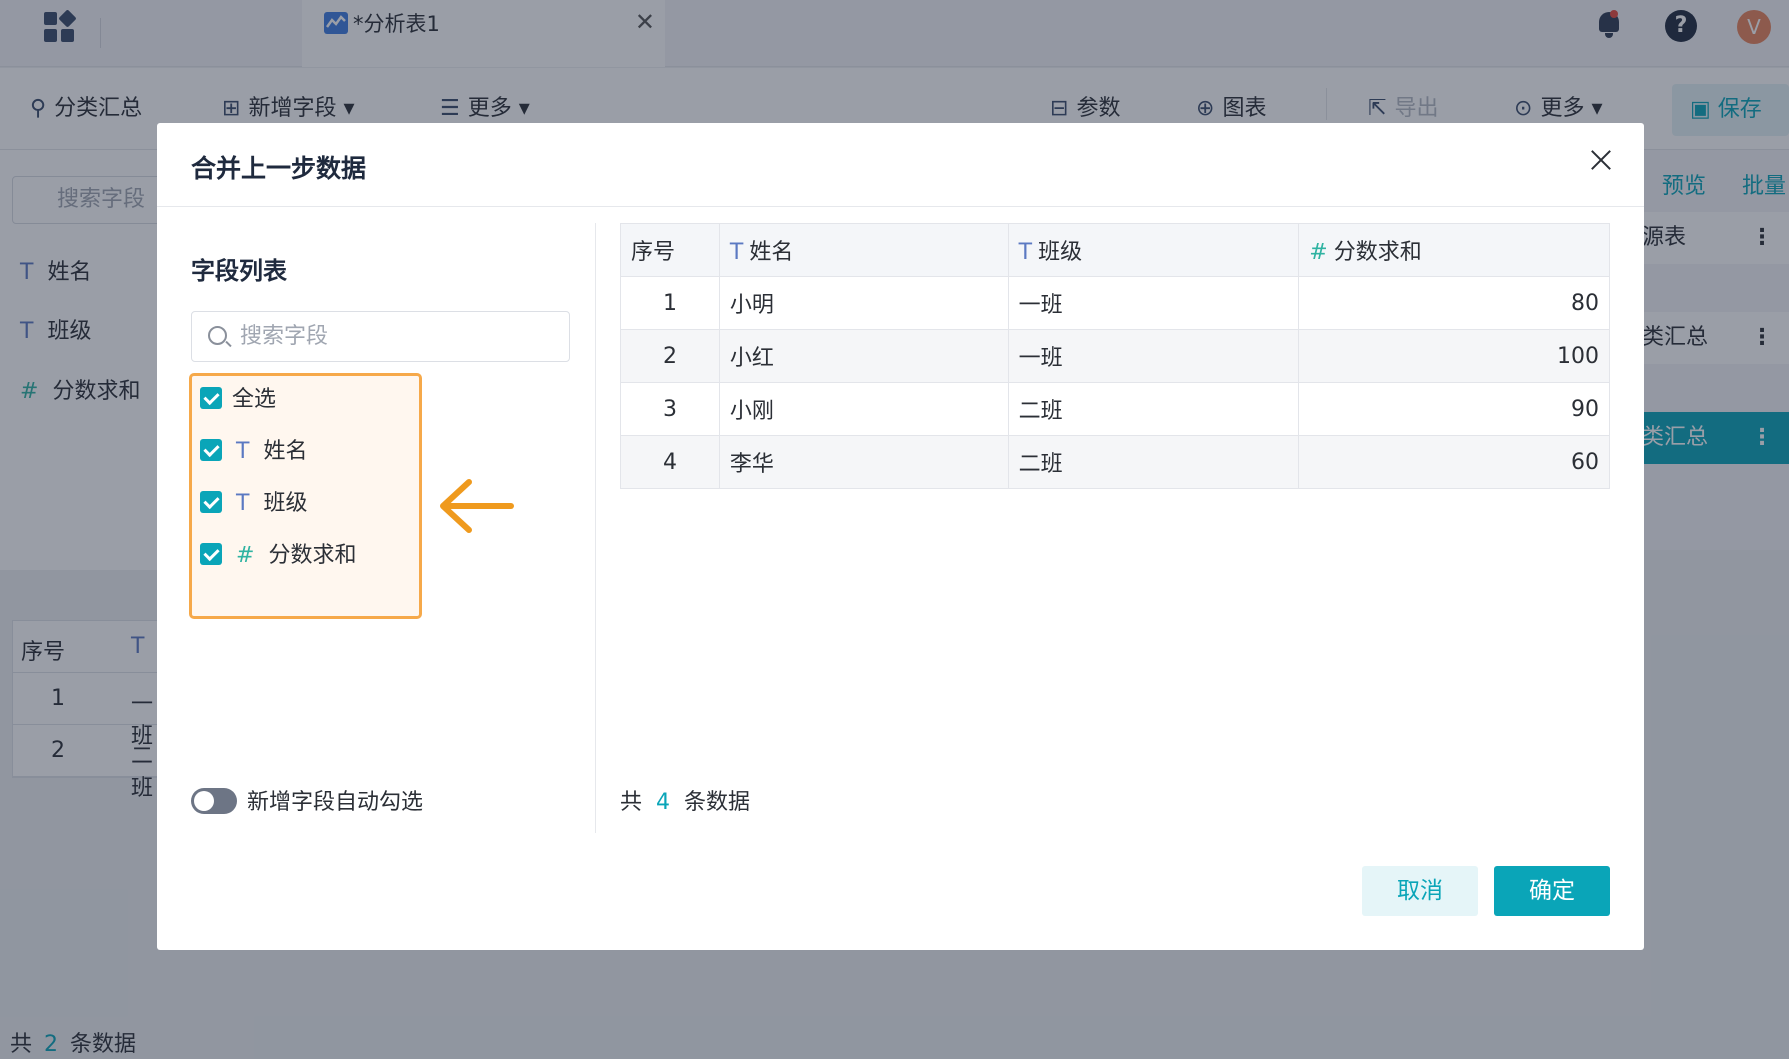 The height and width of the screenshot is (1059, 1789). I want to click on close-icon, so click(1601, 160).